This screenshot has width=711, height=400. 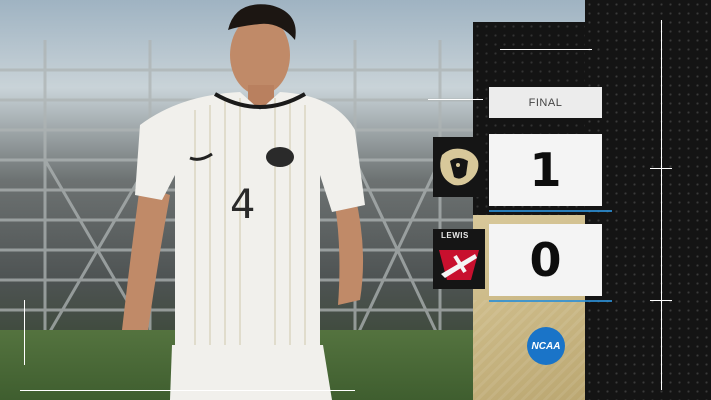 I want to click on away-score: 0, so click(x=550, y=263).